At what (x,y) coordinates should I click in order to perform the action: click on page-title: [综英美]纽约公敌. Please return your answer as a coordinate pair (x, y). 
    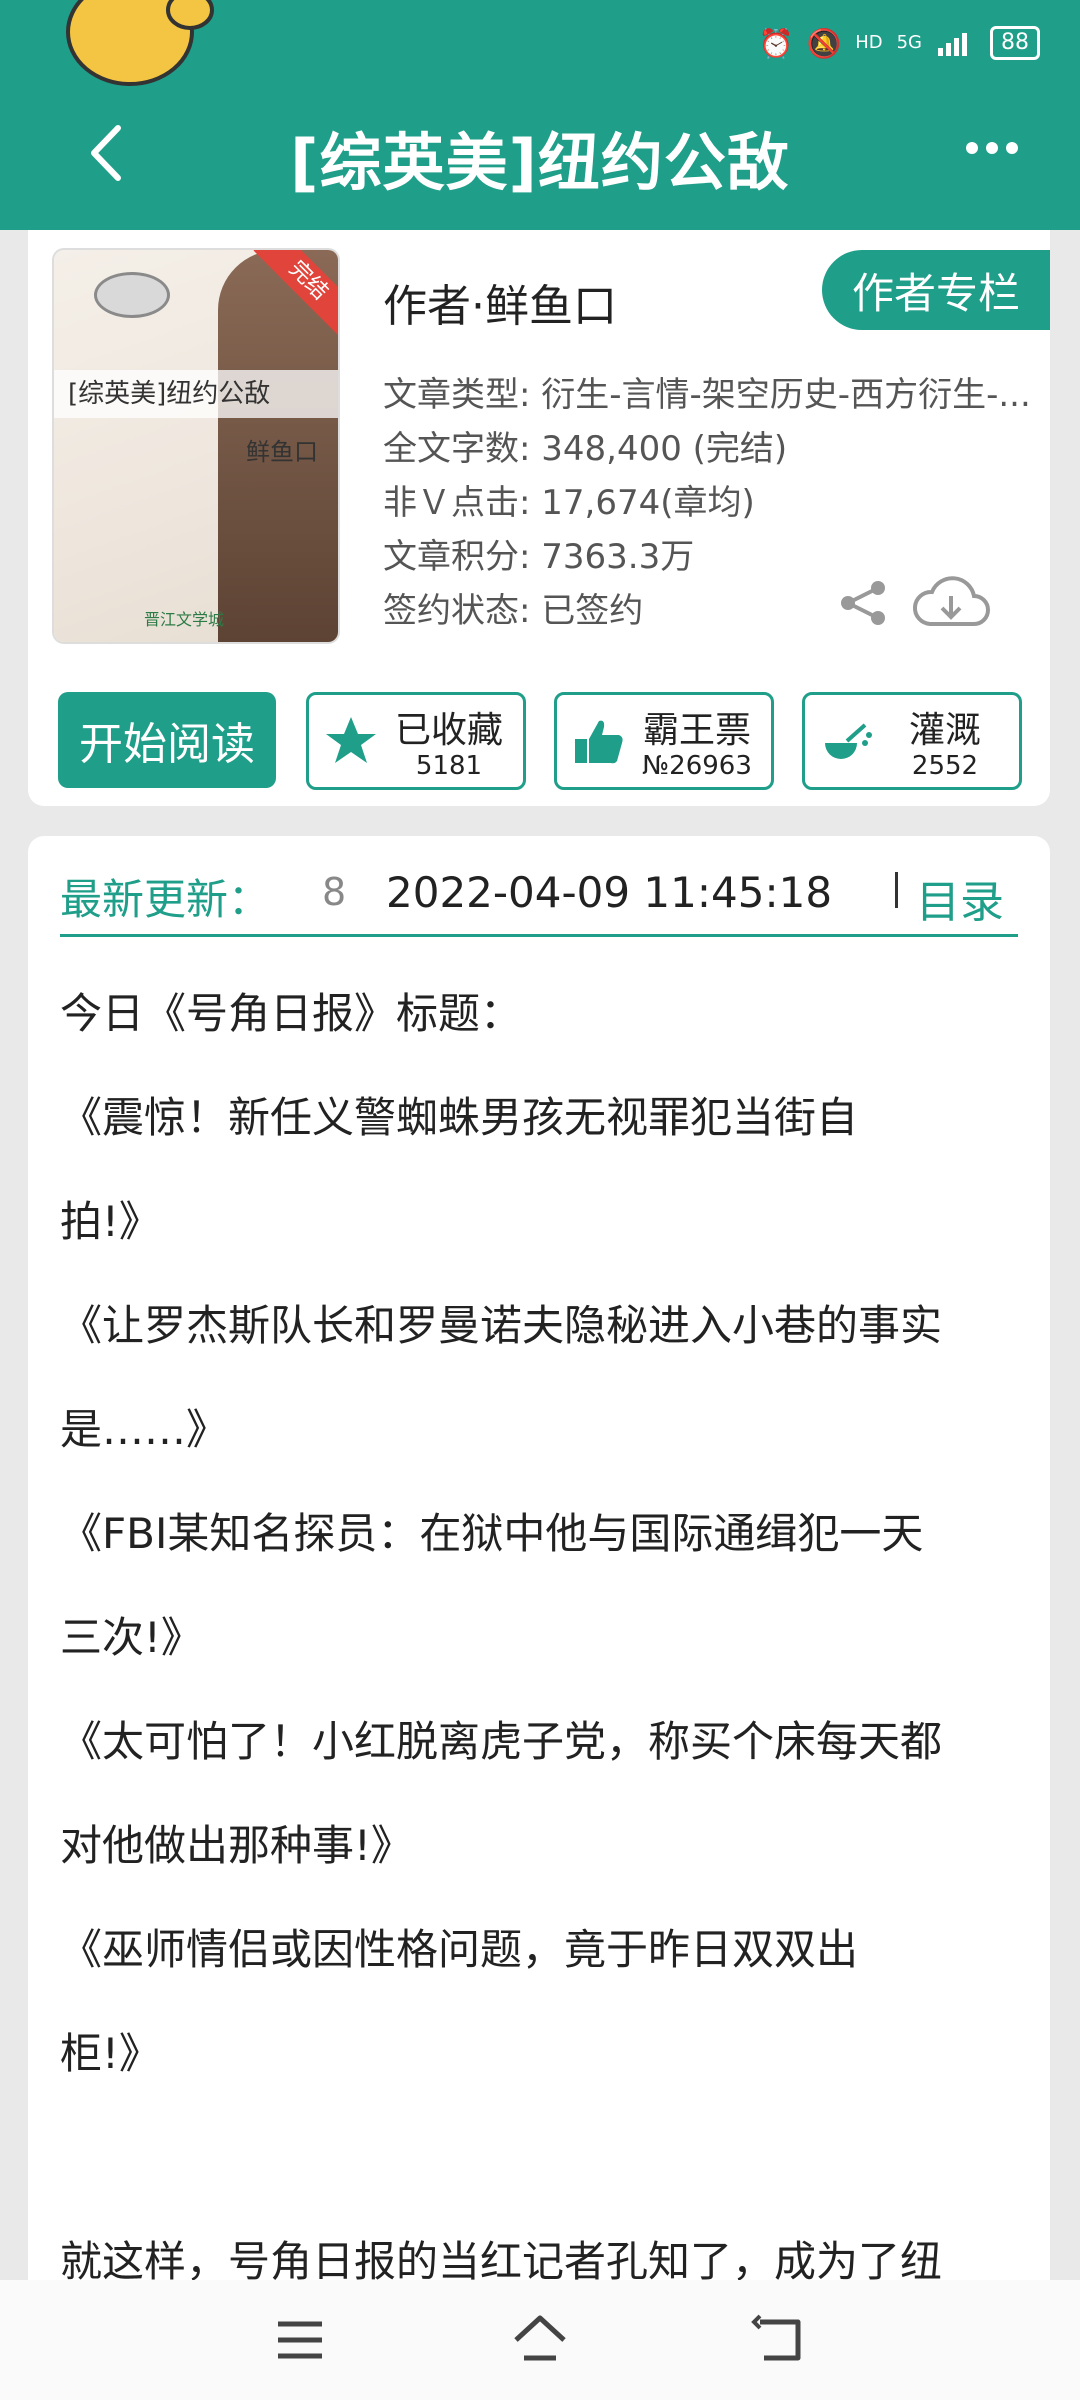
    Looking at the image, I should click on (540, 162).